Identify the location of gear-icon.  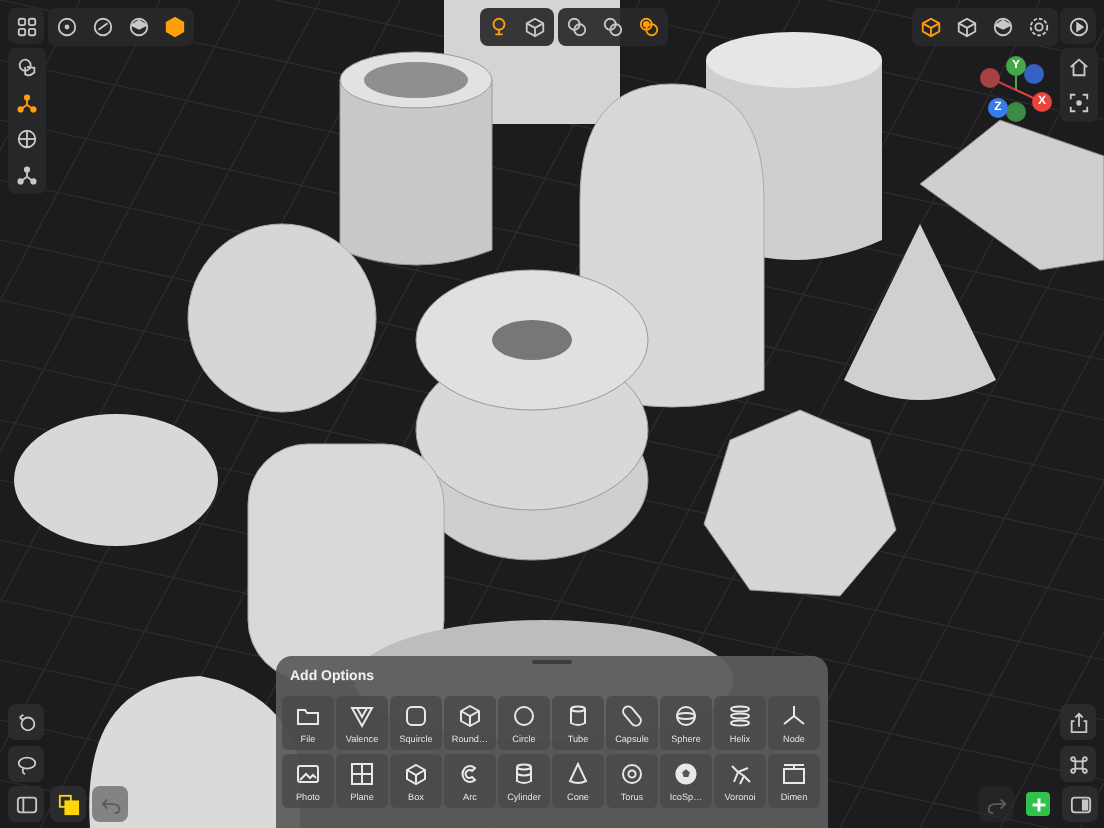
(1039, 27).